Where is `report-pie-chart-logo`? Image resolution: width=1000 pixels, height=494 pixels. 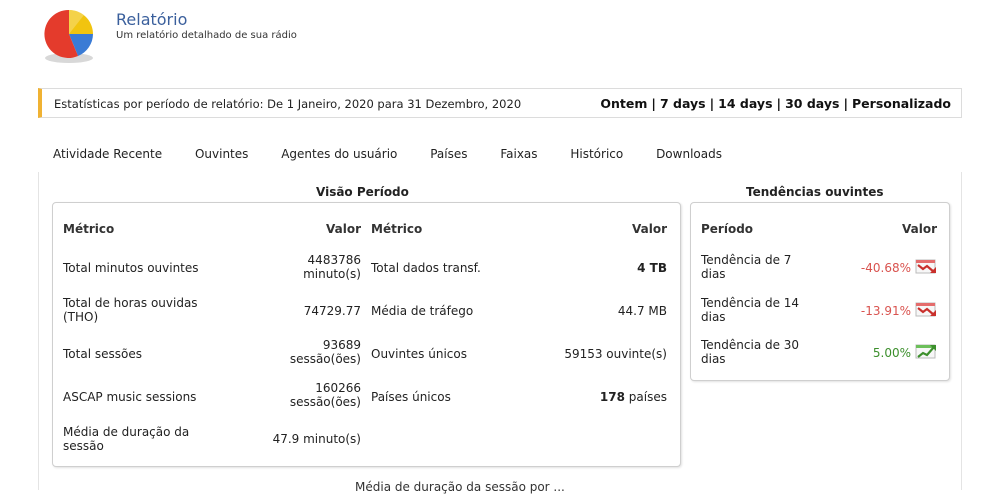 report-pie-chart-logo is located at coordinates (68, 36).